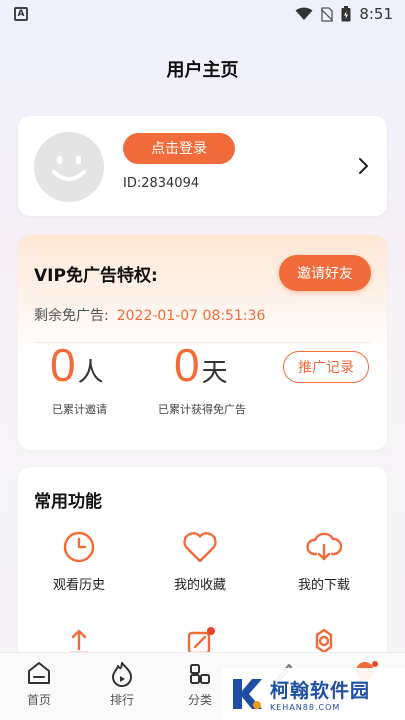  I want to click on ad-free-days-unit: 天, so click(214, 373).